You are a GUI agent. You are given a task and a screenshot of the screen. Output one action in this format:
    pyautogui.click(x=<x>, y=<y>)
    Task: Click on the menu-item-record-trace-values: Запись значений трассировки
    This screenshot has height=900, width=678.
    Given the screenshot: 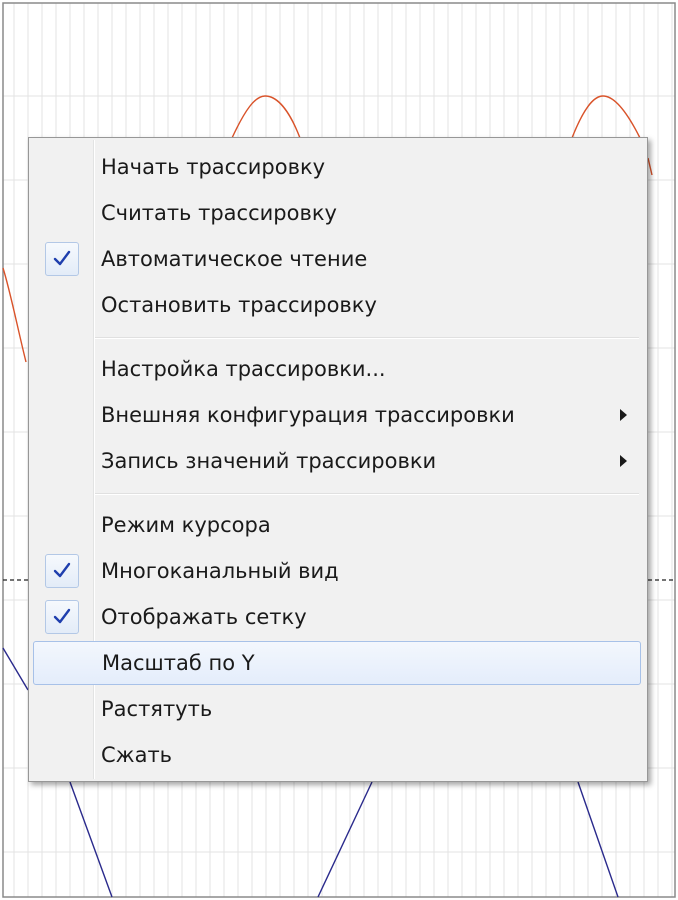 What is the action you would take?
    pyautogui.click(x=337, y=461)
    